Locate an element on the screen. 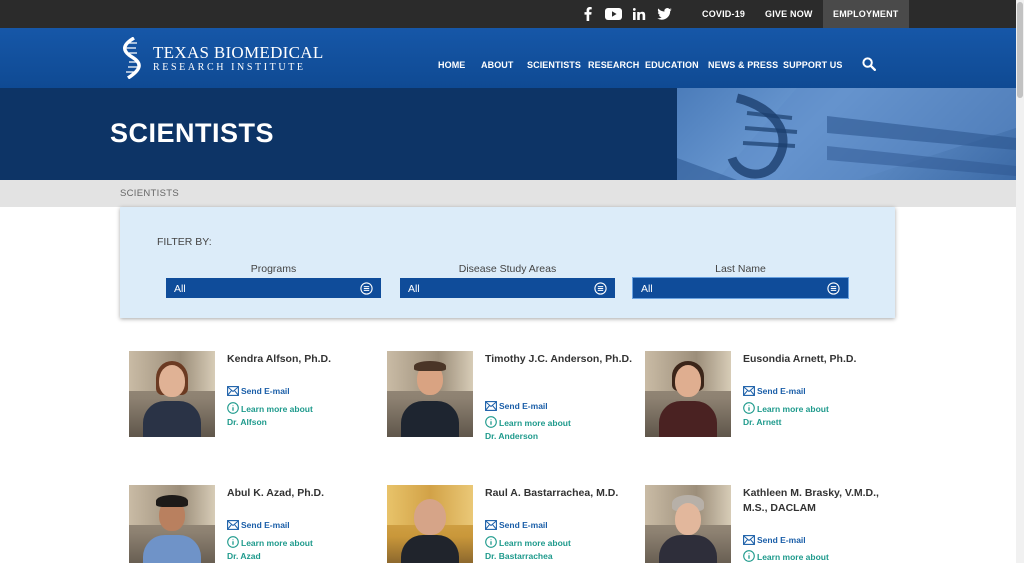 The image size is (1024, 563). nav-education: EDUCATION is located at coordinates (672, 65).